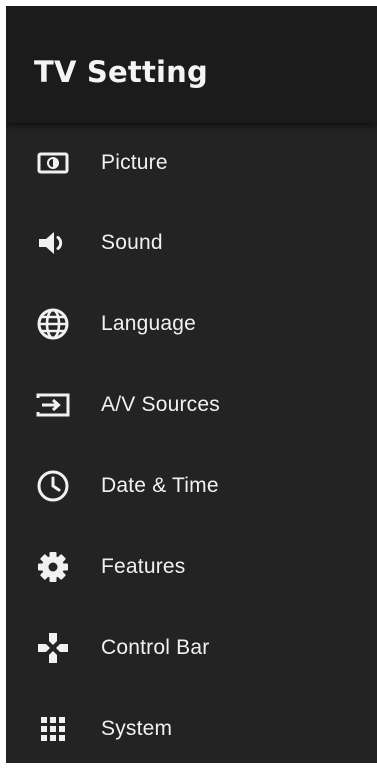 The height and width of the screenshot is (769, 377). Describe the element at coordinates (160, 485) in the screenshot. I see `menu-item-label: Date & Time` at that location.